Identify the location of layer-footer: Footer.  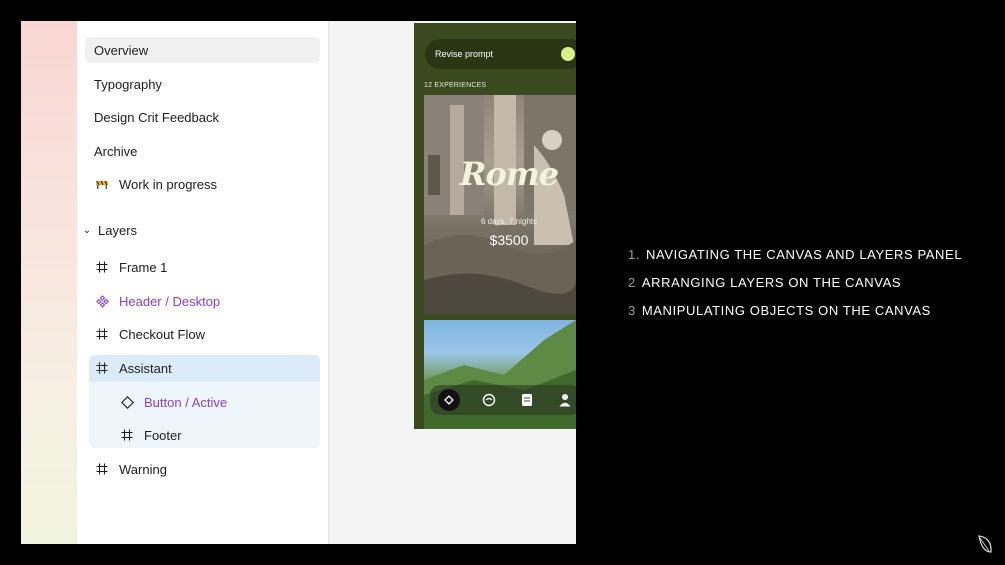
(217, 435).